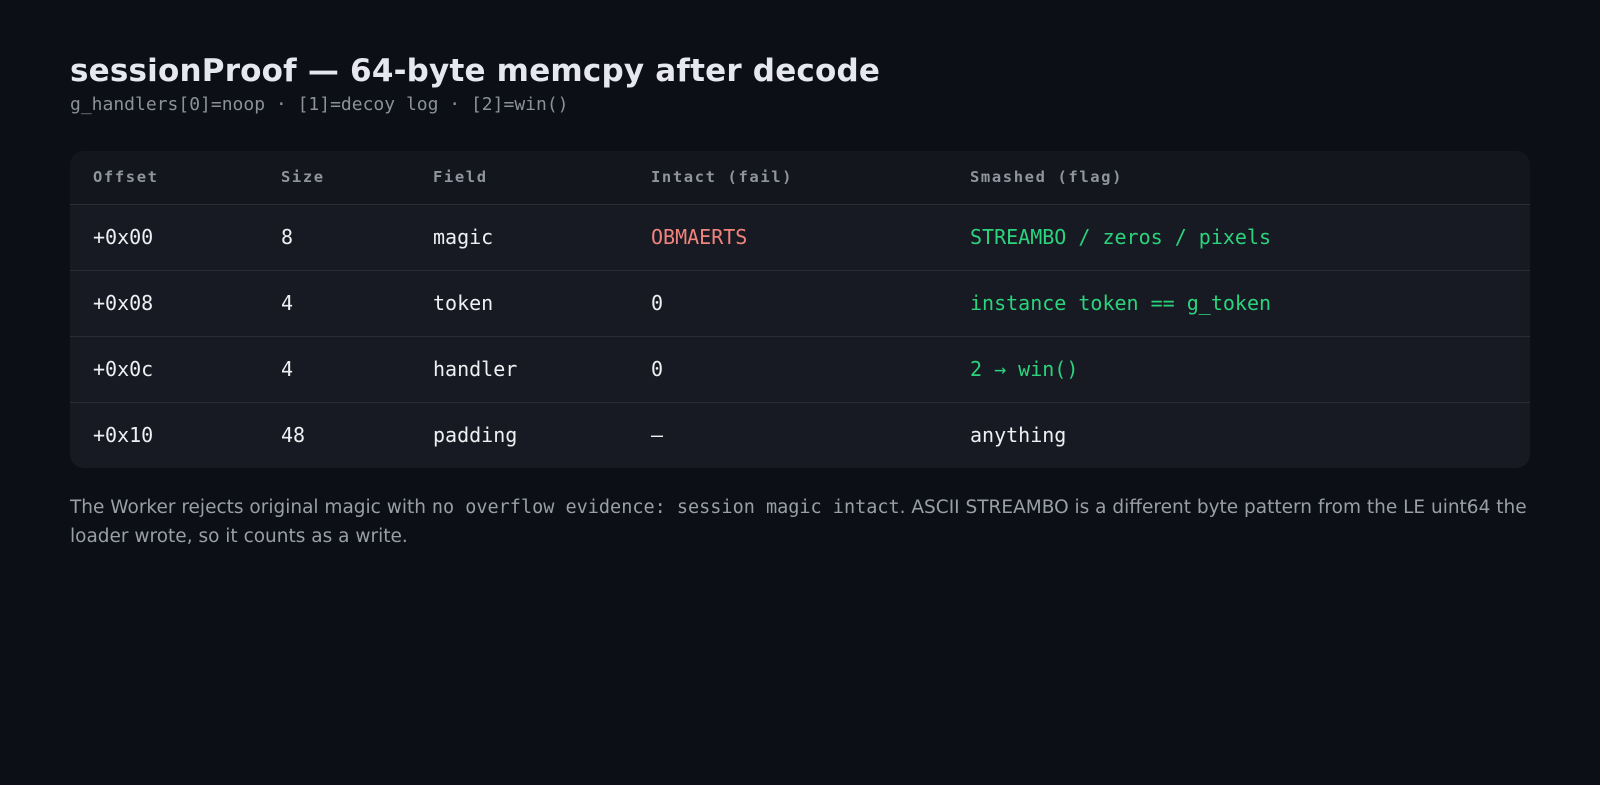  Describe the element at coordinates (123, 435) in the screenshot. I see `cell-offset: +0x10` at that location.